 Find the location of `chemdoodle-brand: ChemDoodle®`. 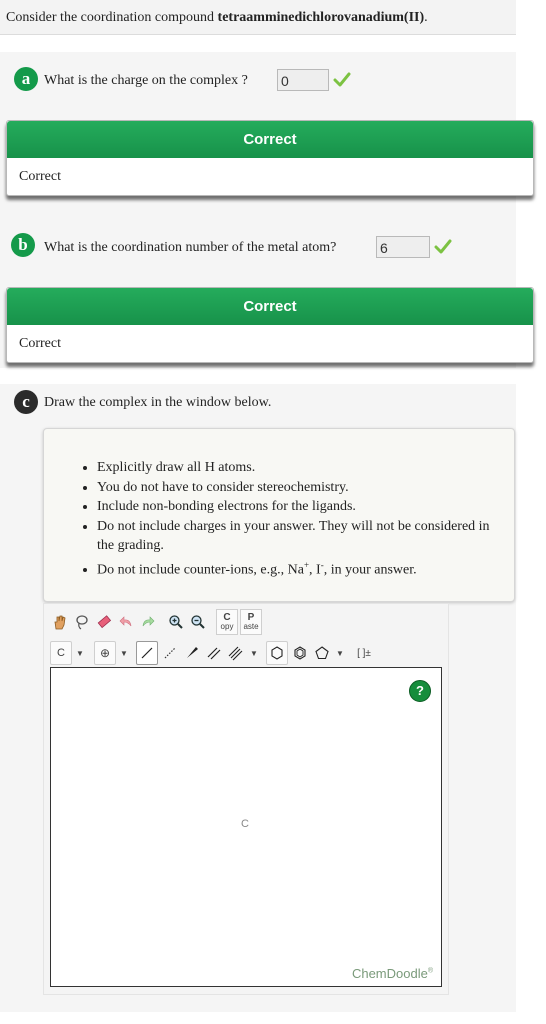

chemdoodle-brand: ChemDoodle® is located at coordinates (392, 973).